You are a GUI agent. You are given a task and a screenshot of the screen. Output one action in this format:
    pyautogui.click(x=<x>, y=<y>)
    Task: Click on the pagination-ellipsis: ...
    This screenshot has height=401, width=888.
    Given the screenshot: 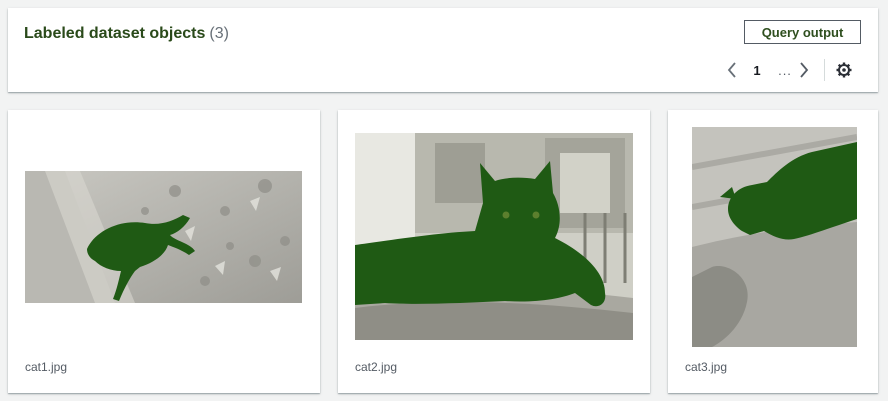 What is the action you would take?
    pyautogui.click(x=785, y=70)
    